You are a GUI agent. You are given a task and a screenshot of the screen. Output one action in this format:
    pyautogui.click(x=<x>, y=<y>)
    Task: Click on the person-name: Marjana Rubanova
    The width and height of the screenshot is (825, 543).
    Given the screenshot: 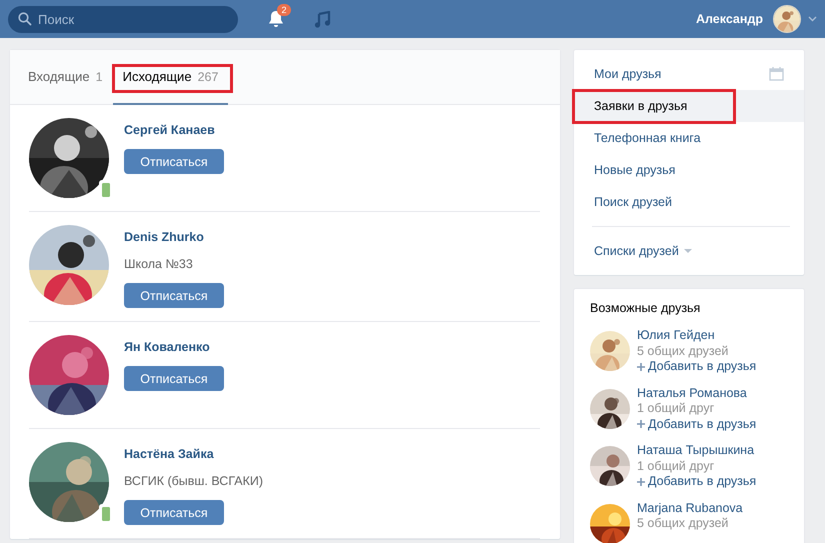 What is the action you would take?
    pyautogui.click(x=690, y=508)
    